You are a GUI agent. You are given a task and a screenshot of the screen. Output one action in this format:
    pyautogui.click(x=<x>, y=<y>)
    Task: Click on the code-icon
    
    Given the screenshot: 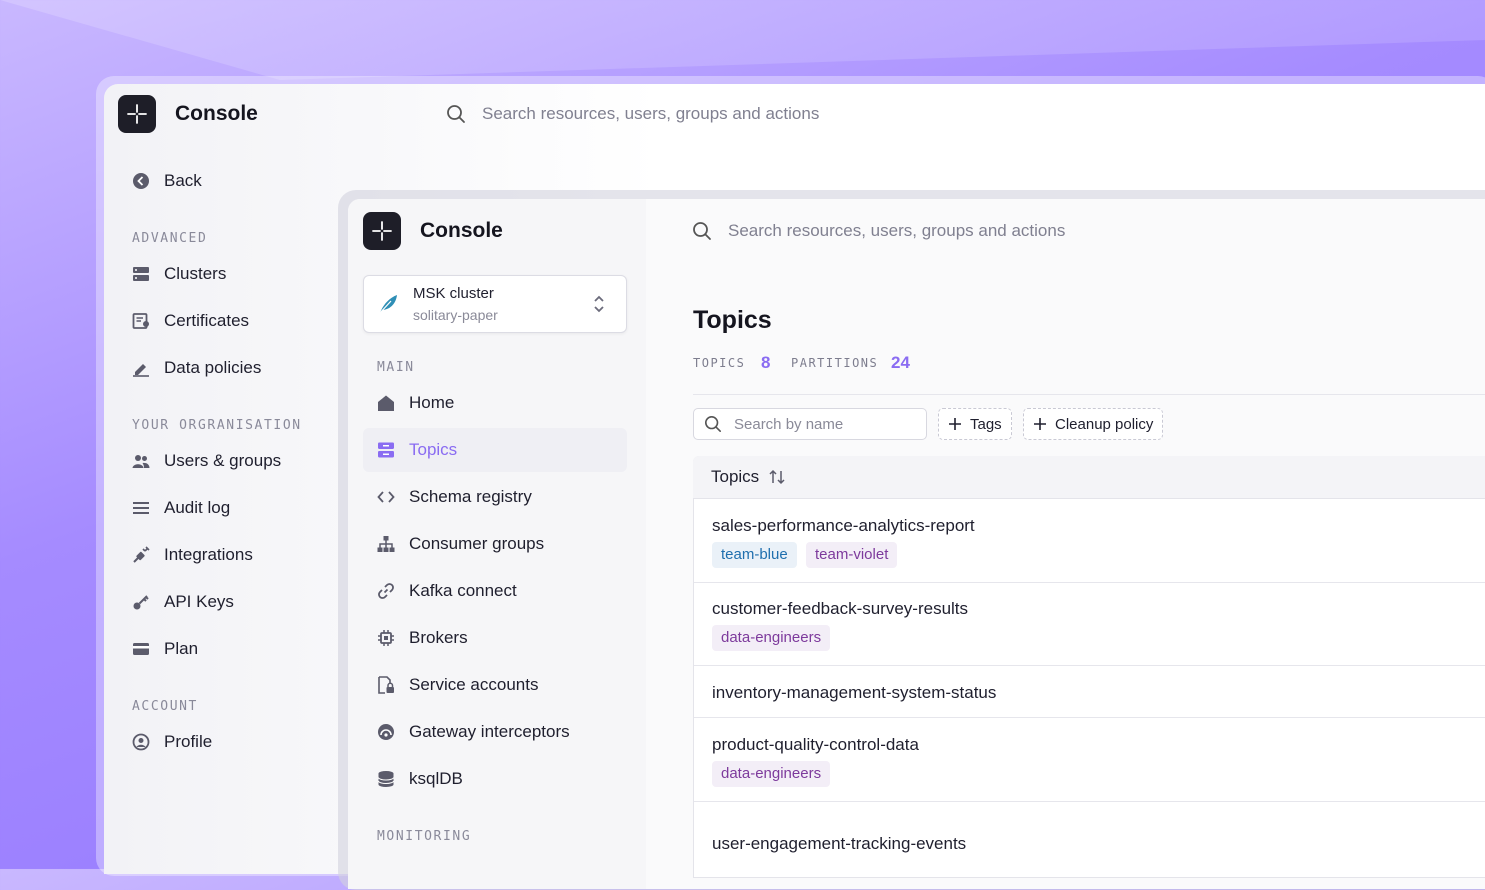 What is the action you would take?
    pyautogui.click(x=386, y=497)
    